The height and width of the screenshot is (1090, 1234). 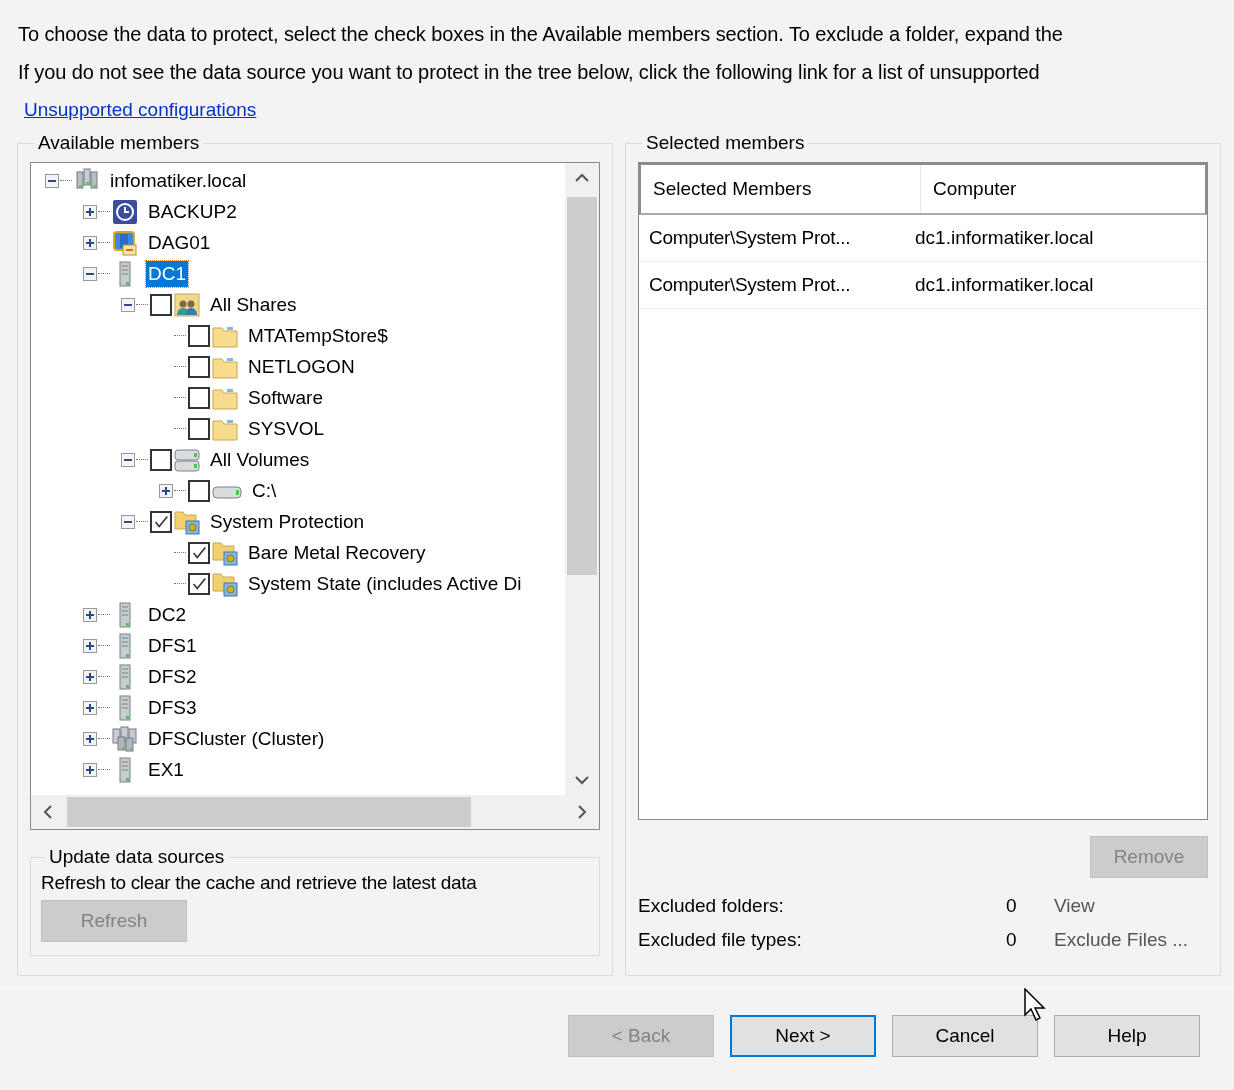 I want to click on database-icon, so click(x=125, y=242).